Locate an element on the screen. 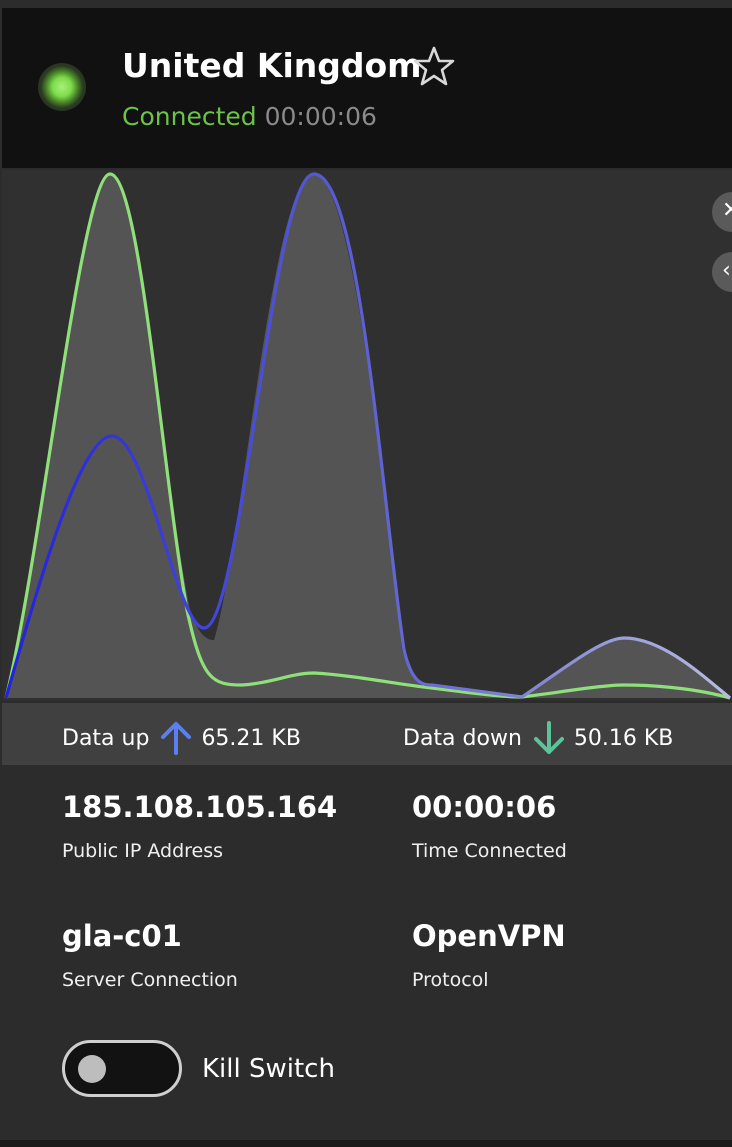 The image size is (732, 1147). status-timer: 00:00:06 is located at coordinates (320, 116).